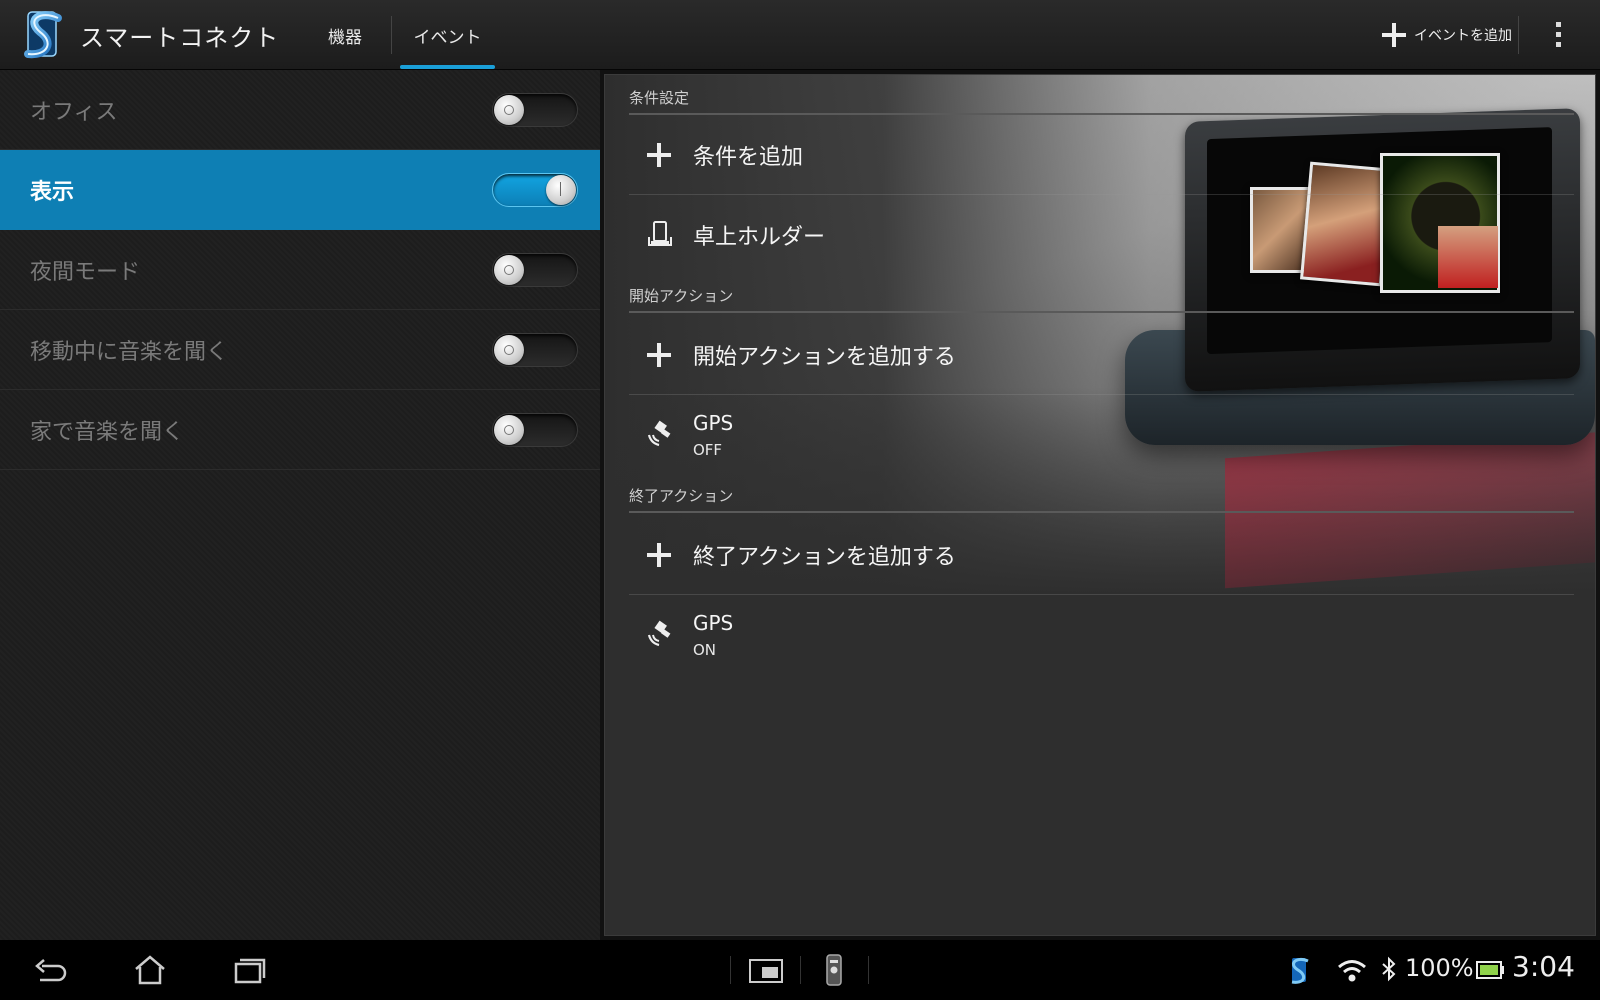 This screenshot has height=1000, width=1600. I want to click on add-end-action-label: 終了アクションを追加する, so click(824, 557).